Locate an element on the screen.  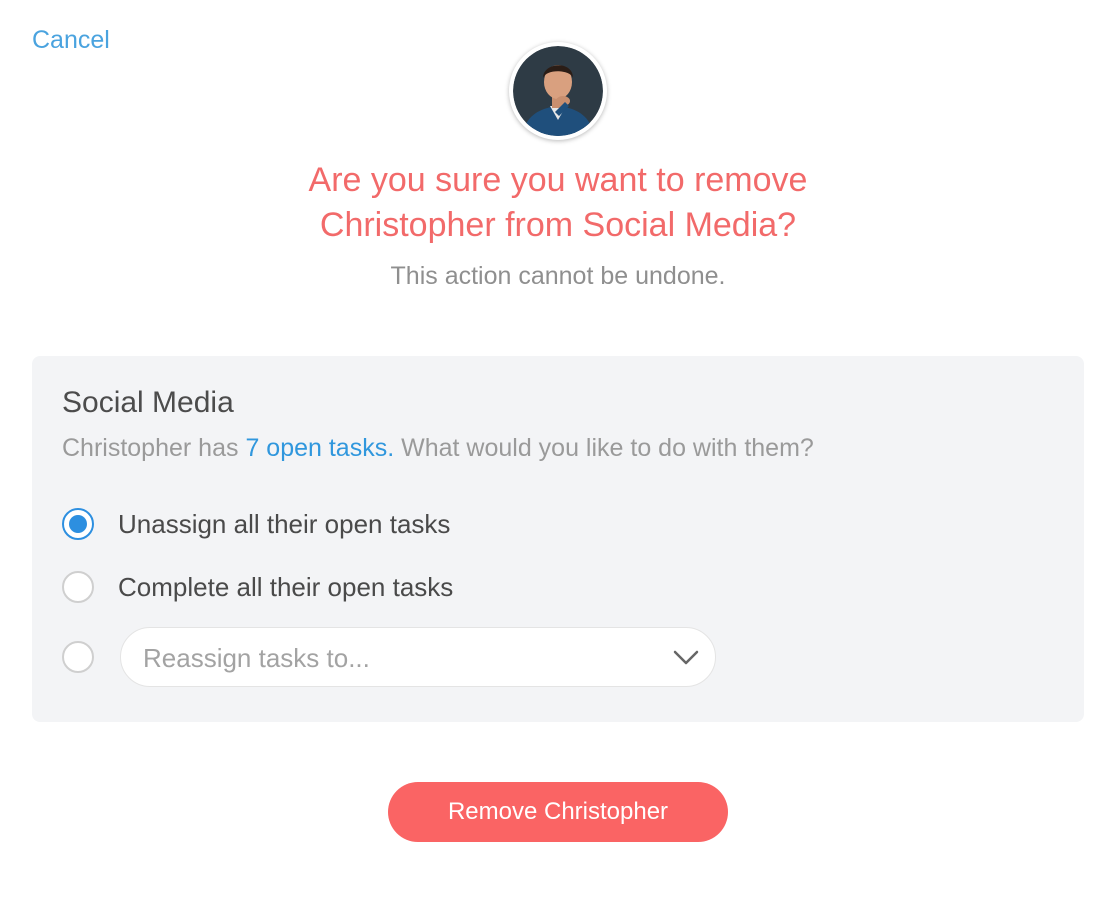
option-unassign: Unassign all their open tasks is located at coordinates (256, 524).